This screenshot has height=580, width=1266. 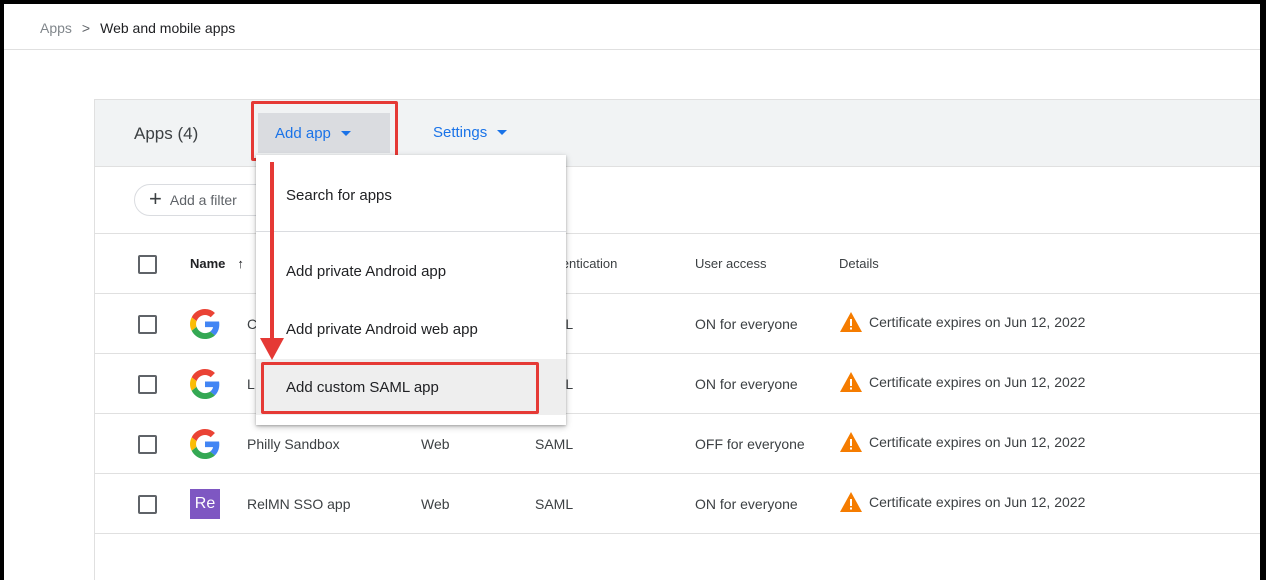 I want to click on menu-item-add-private-android-web-app: Add private Android web app, so click(x=411, y=329).